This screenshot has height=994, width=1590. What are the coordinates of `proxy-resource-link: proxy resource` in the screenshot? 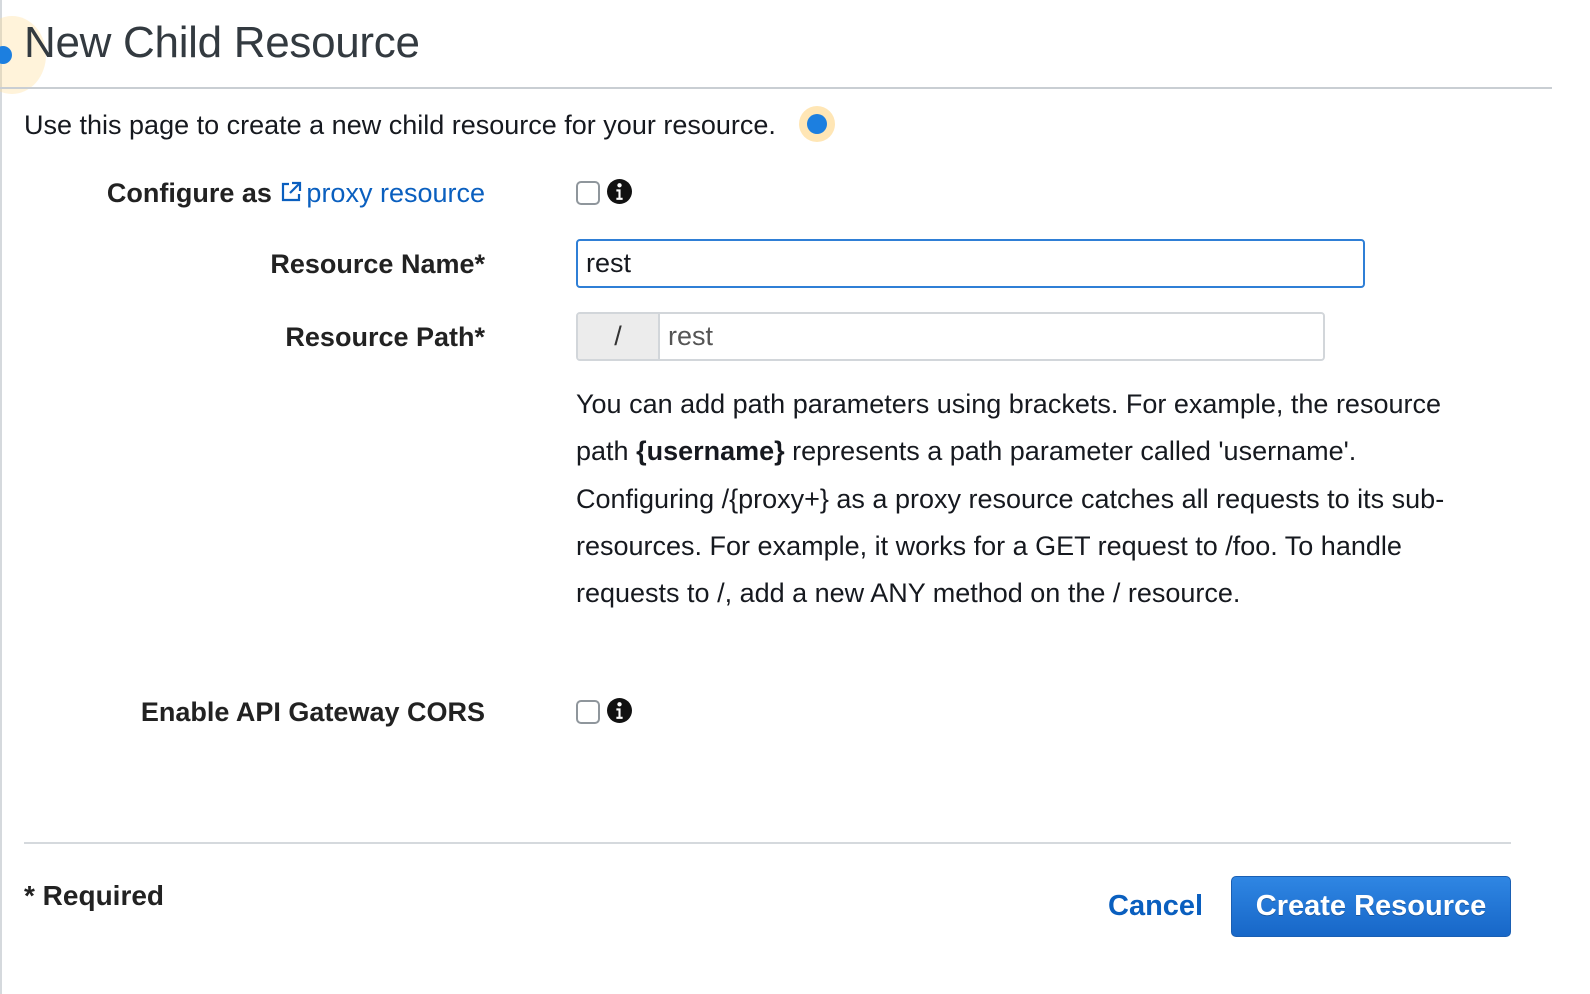 It's located at (382, 193).